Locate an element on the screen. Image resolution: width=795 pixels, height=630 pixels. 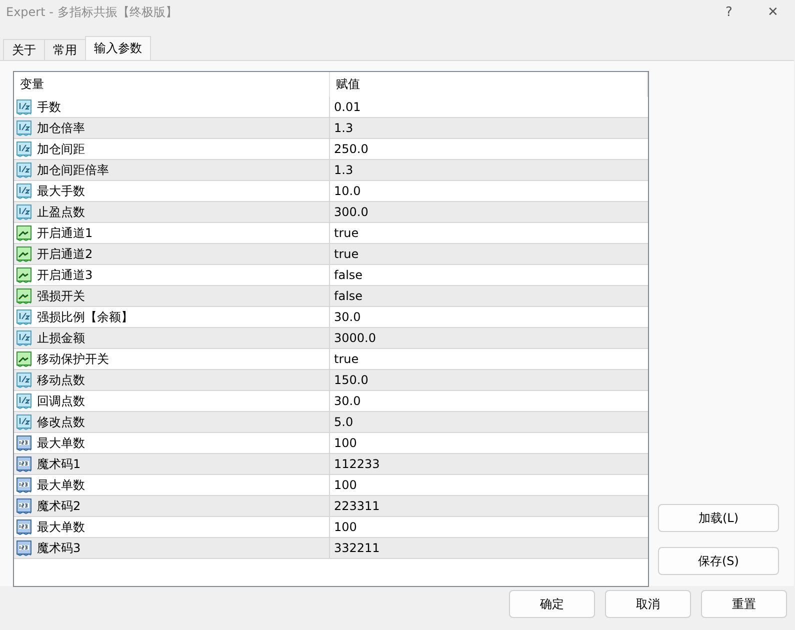
parameter-name: 强损比例【余额】 is located at coordinates (85, 317).